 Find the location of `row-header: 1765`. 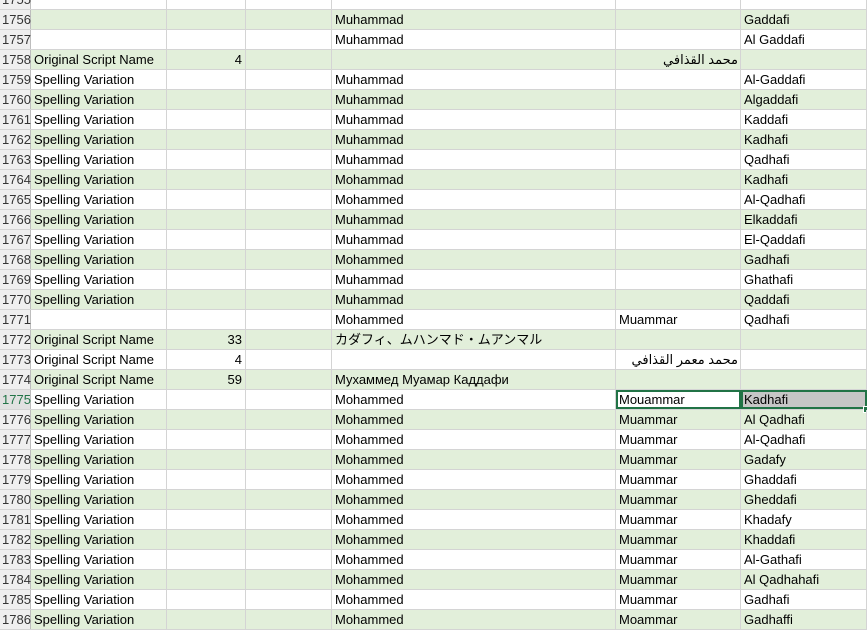

row-header: 1765 is located at coordinates (15, 199).